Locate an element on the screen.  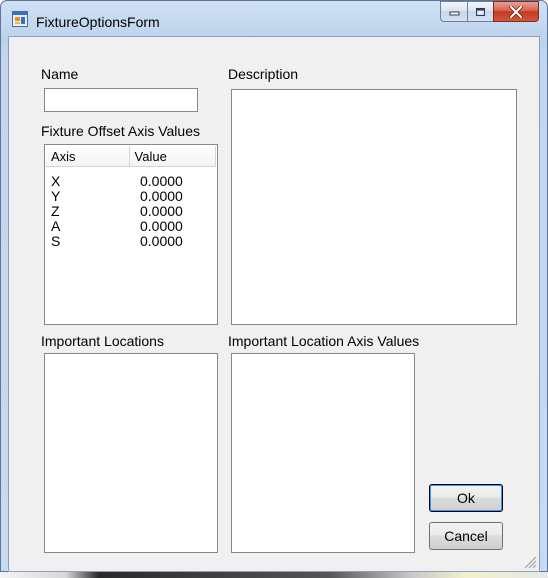
important-locations-list is located at coordinates (131, 453).